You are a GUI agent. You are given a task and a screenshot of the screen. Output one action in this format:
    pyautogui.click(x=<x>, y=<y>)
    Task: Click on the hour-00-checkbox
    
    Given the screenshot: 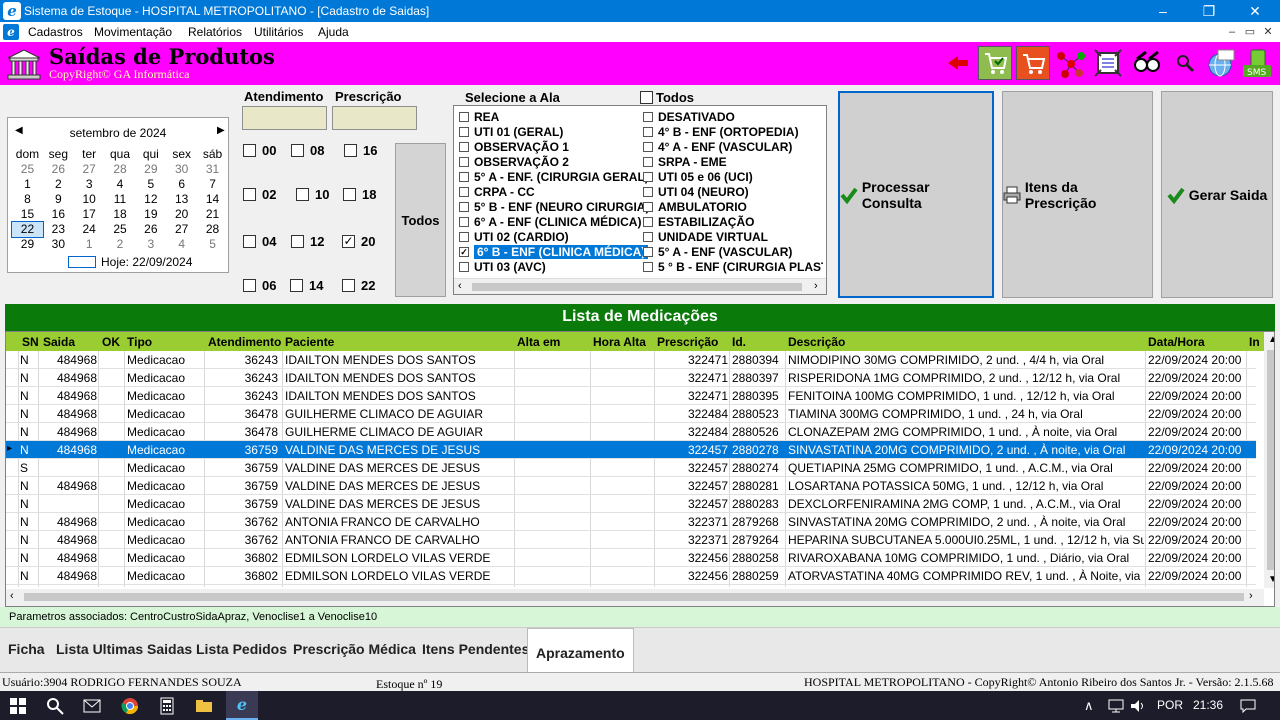 What is the action you would take?
    pyautogui.click(x=249, y=150)
    